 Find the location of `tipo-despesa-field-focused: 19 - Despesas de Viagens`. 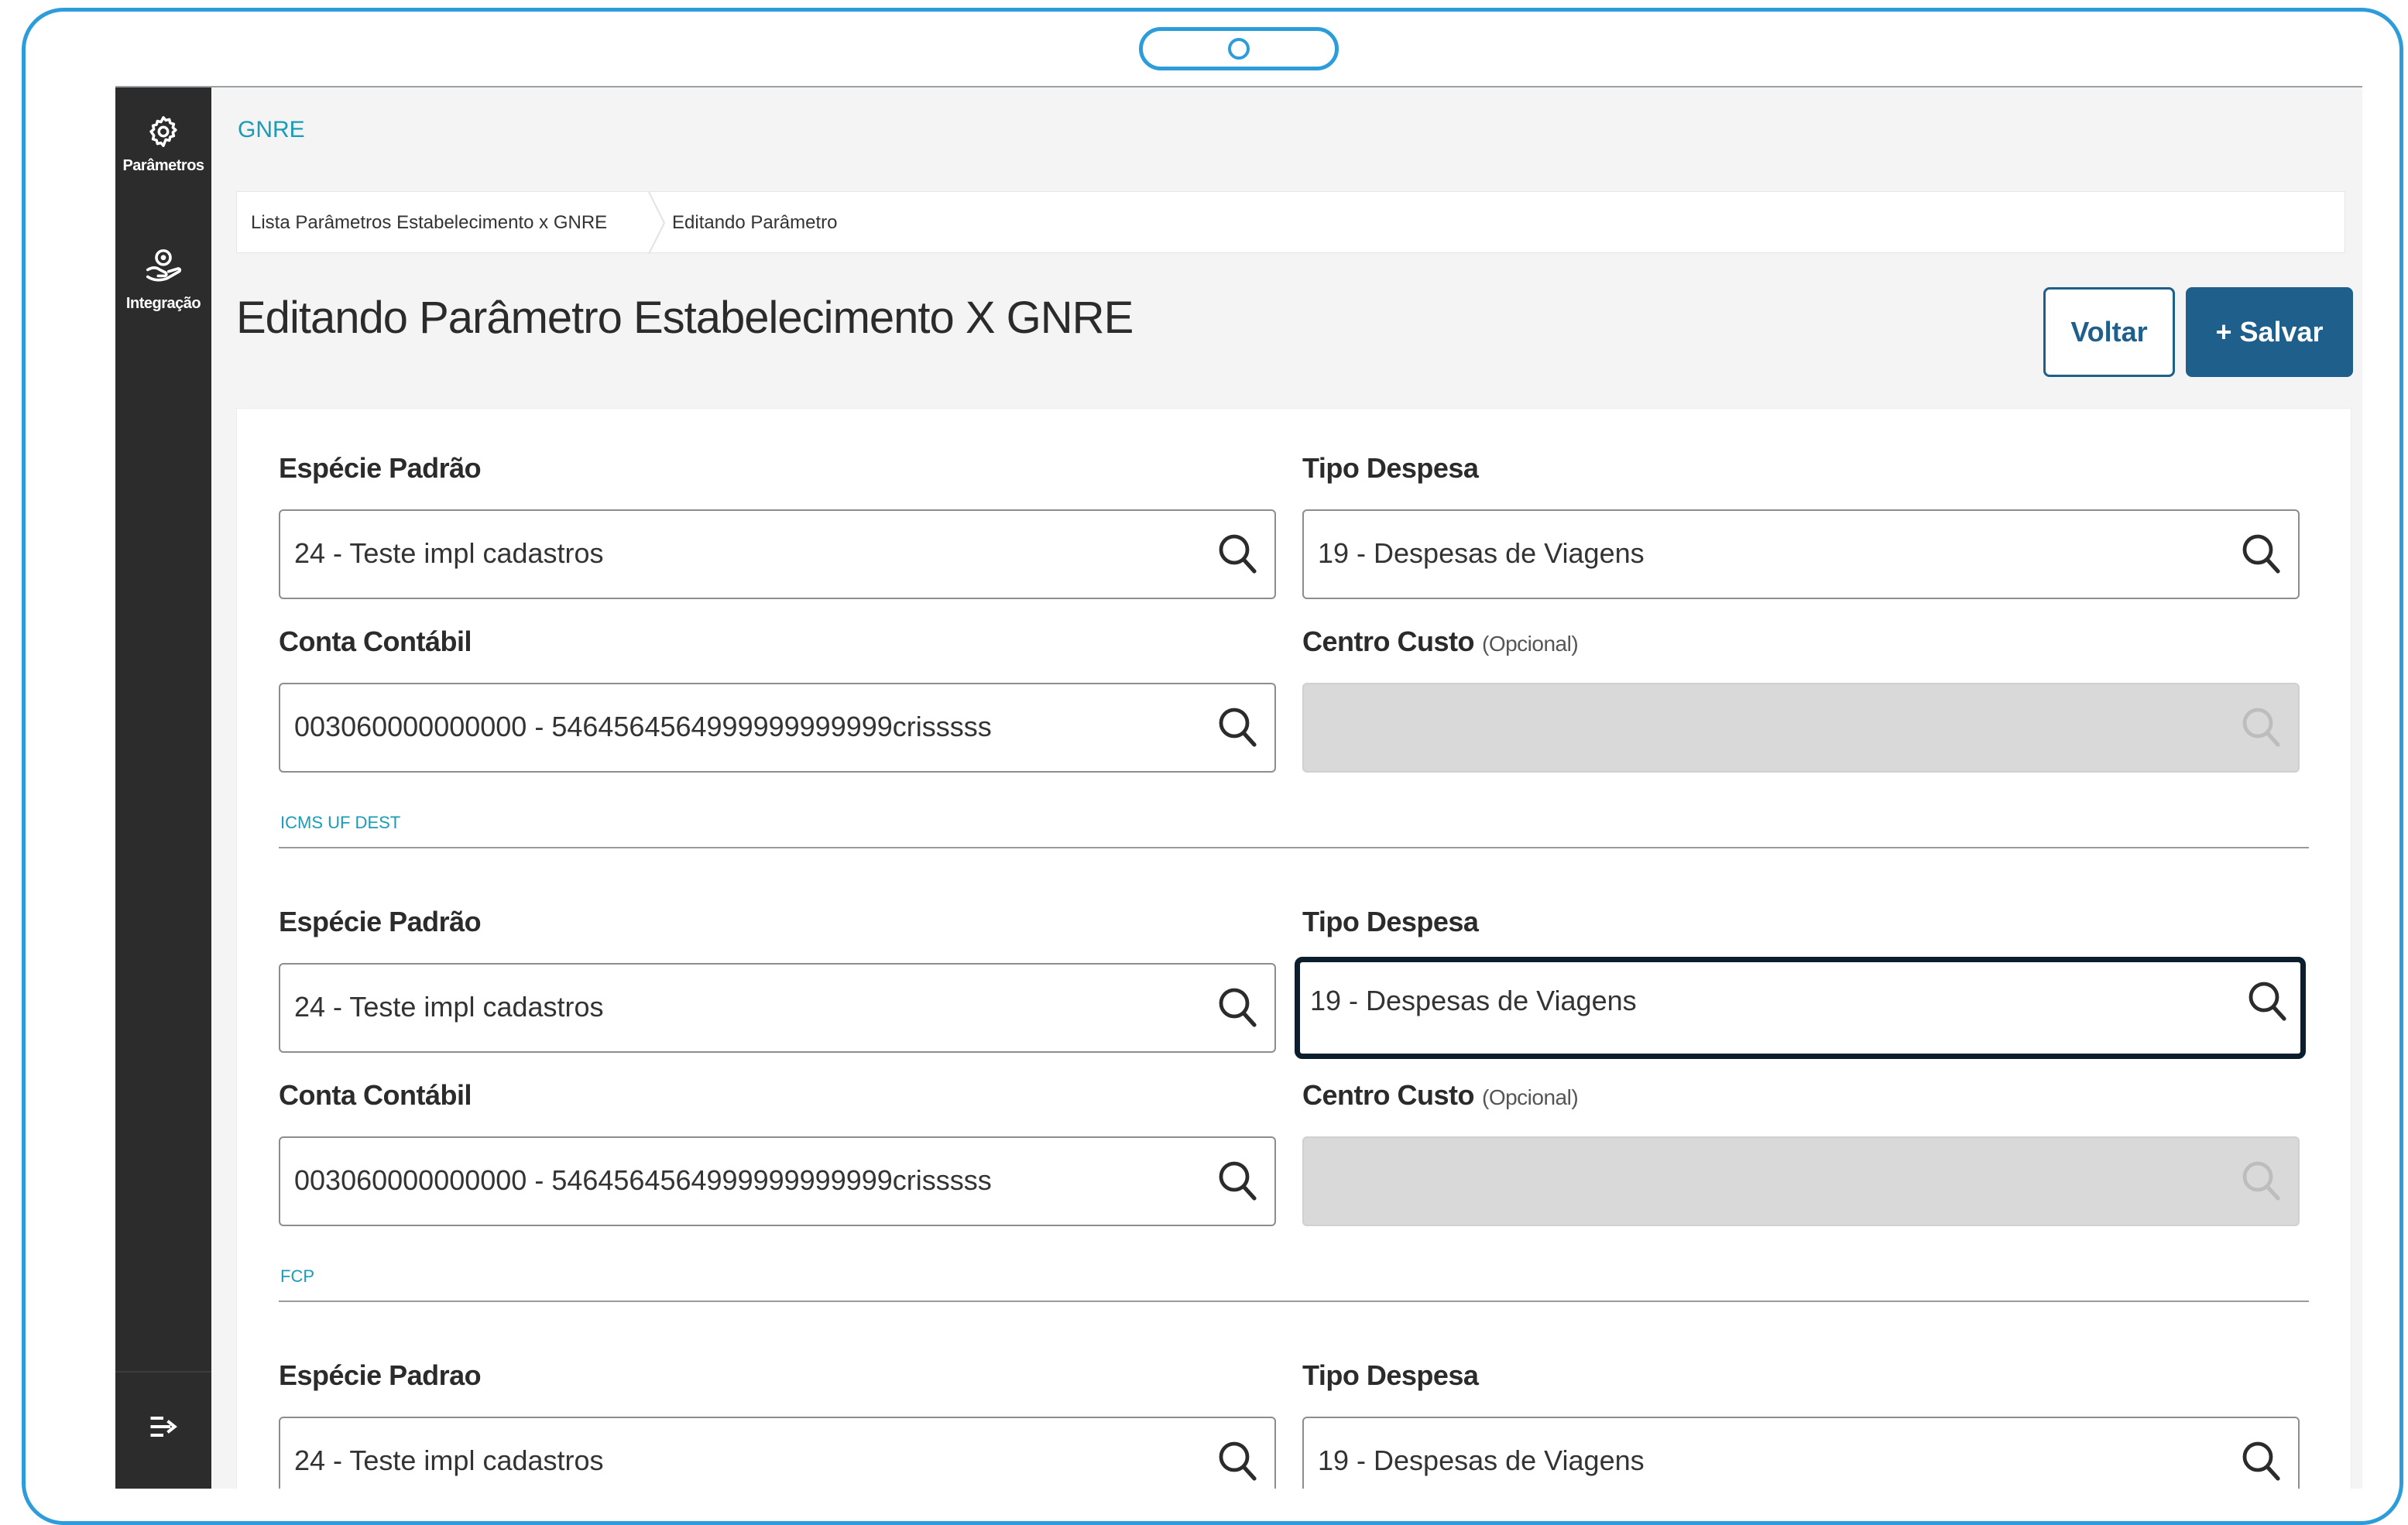

tipo-despesa-field-focused: 19 - Despesas de Viagens is located at coordinates (1800, 1008).